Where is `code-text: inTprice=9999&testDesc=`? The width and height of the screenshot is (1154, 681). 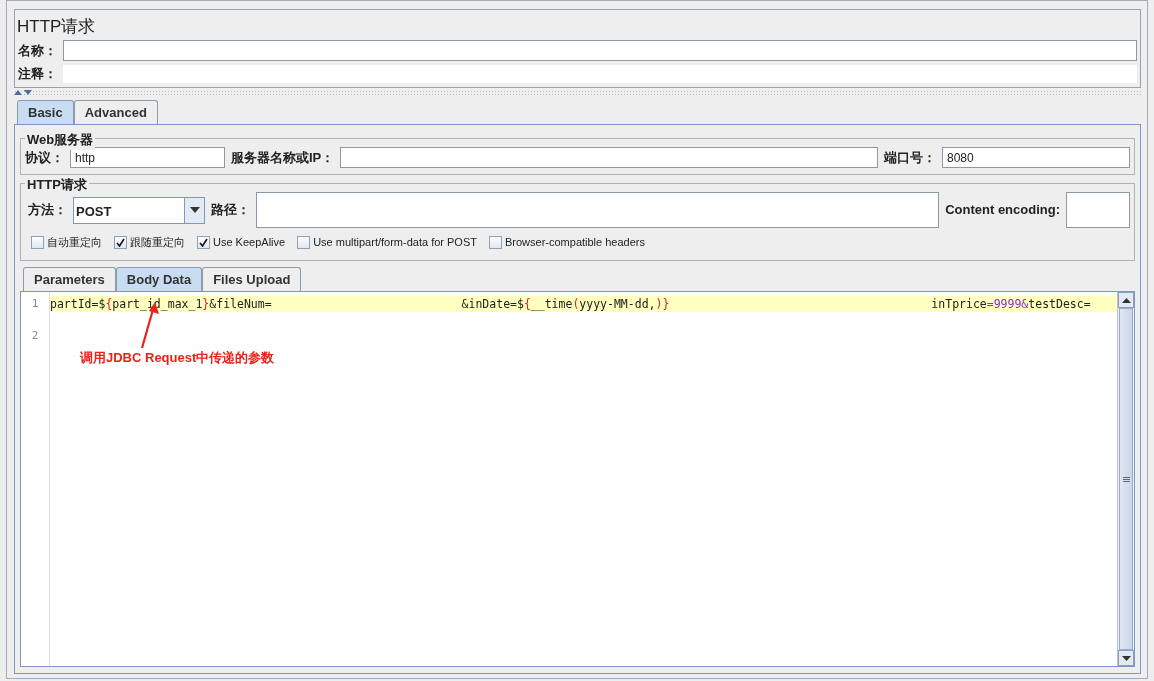
code-text: inTprice=9999&testDesc= is located at coordinates (1011, 304).